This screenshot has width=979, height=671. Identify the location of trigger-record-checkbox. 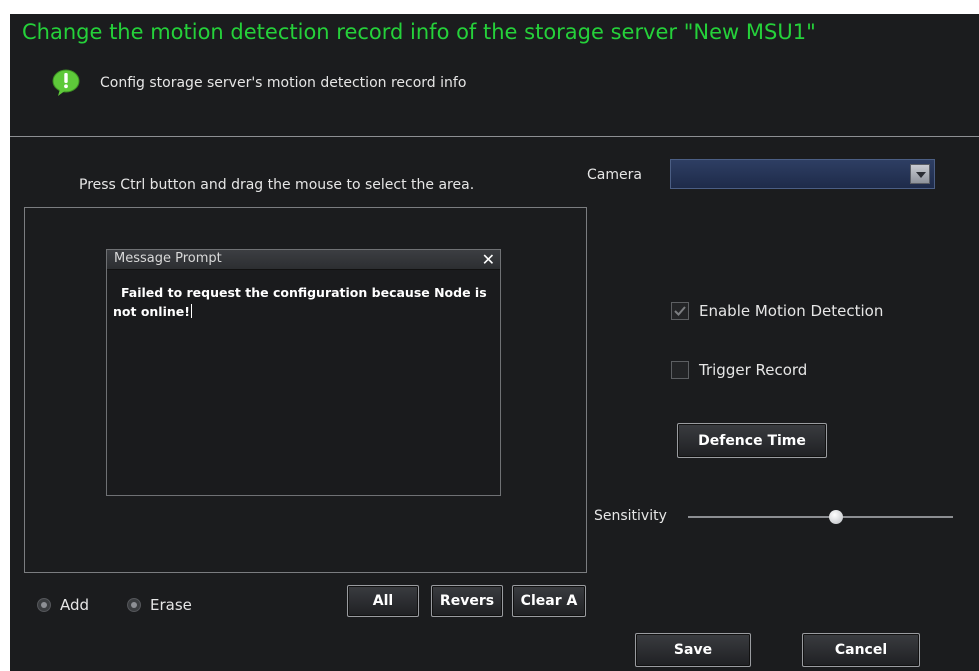
(680, 370).